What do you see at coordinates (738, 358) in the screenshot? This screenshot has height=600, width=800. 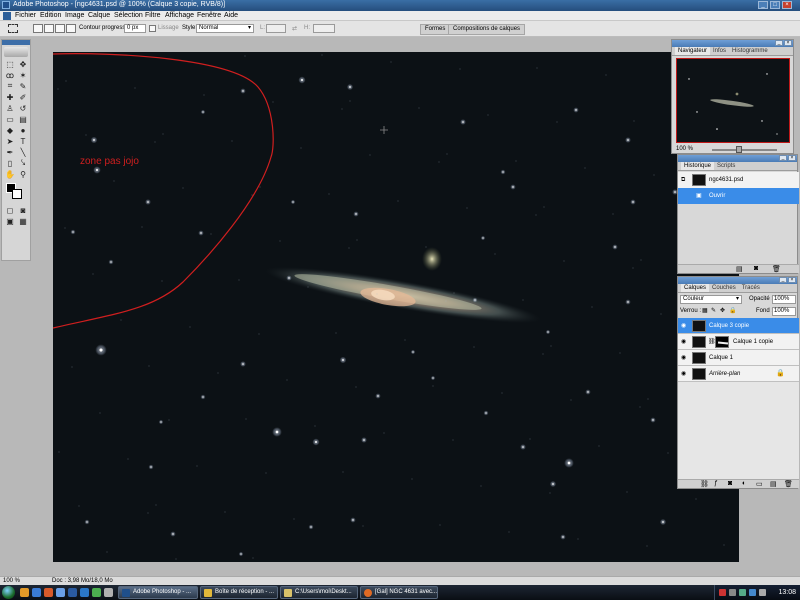 I see `layer-row: ◉ Calque 1` at bounding box center [738, 358].